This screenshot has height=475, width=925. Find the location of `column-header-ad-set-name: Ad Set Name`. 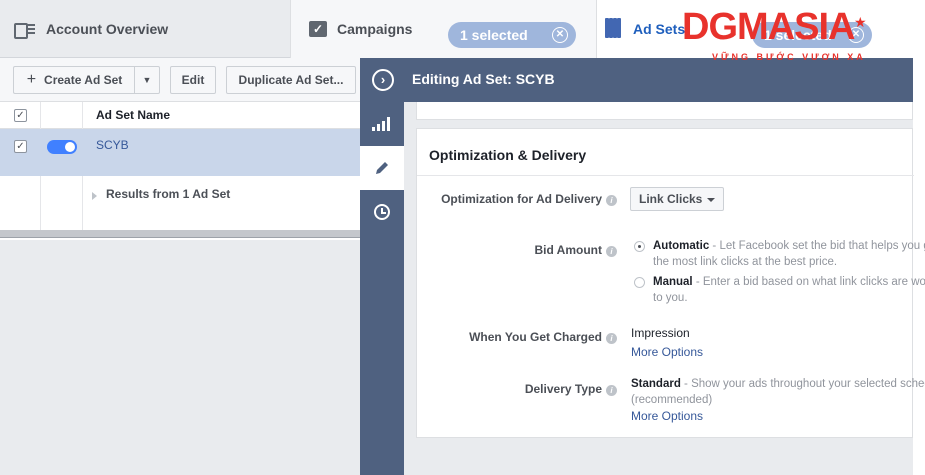

column-header-ad-set-name: Ad Set Name is located at coordinates (133, 115).